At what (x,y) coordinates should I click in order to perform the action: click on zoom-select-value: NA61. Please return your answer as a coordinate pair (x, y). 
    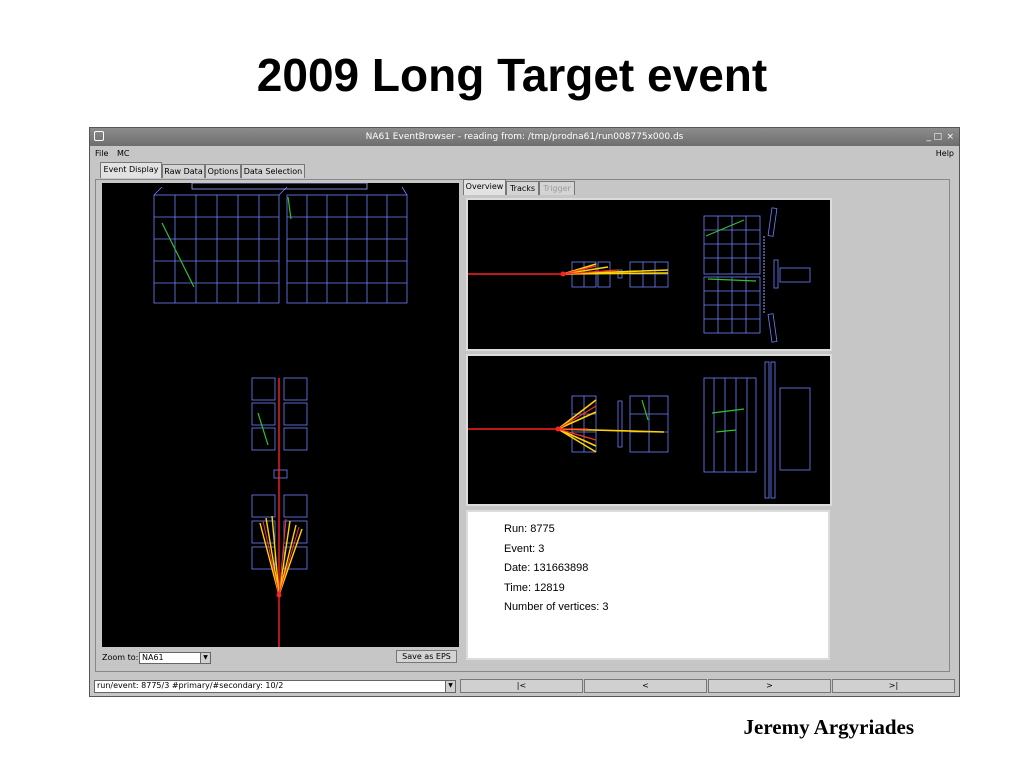
    Looking at the image, I should click on (153, 657).